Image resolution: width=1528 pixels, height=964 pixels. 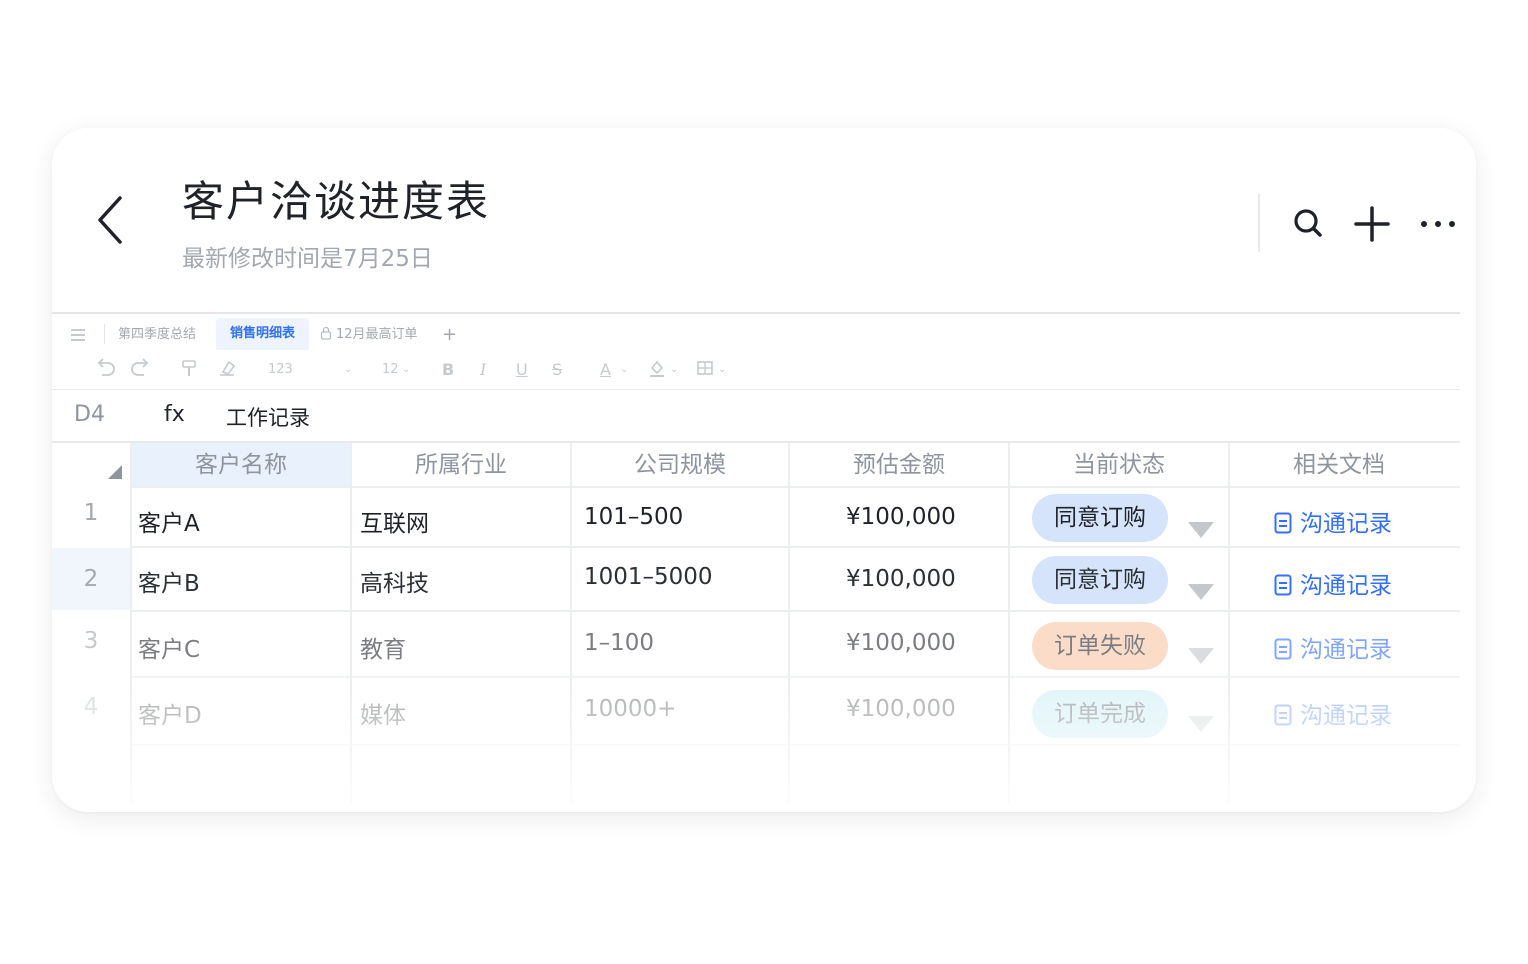 What do you see at coordinates (78, 335) in the screenshot?
I see `sheet-menu-icon` at bounding box center [78, 335].